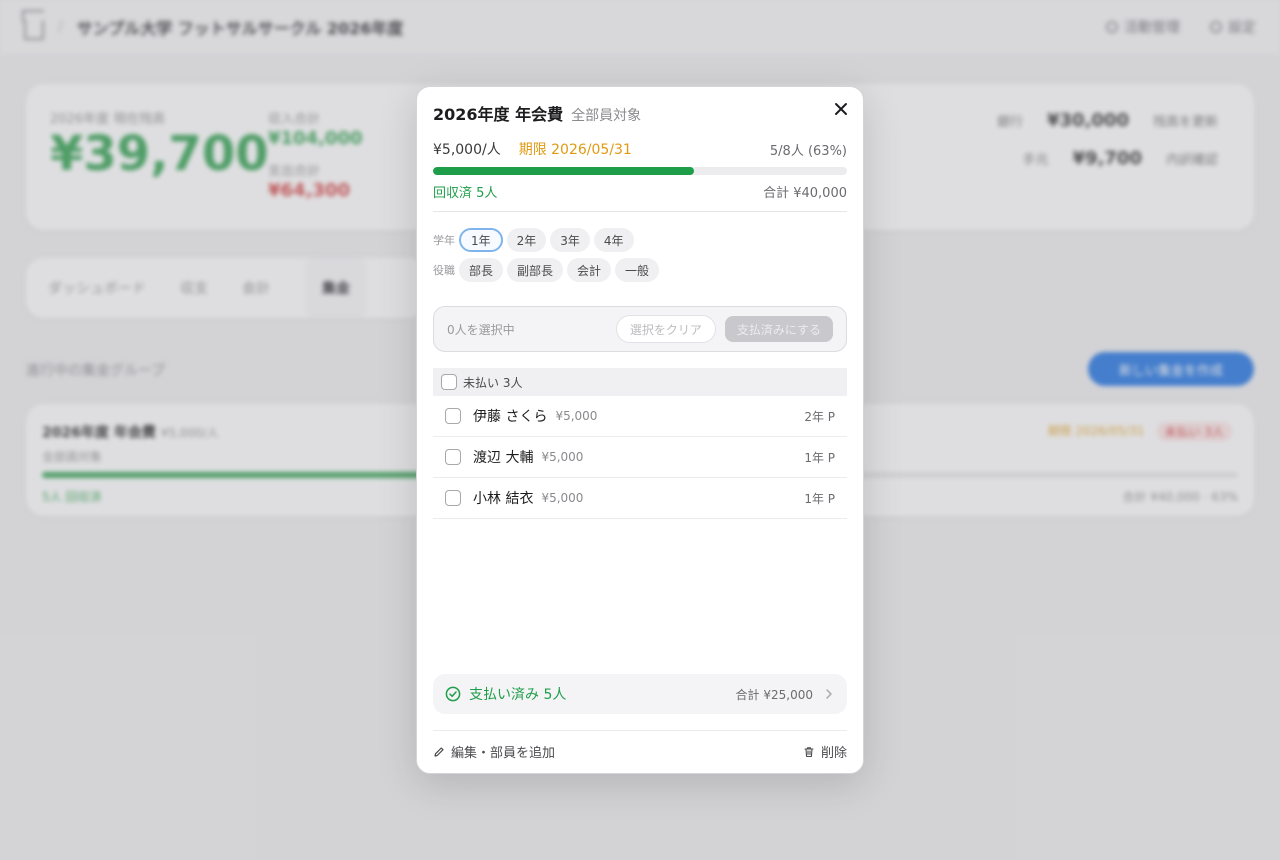 This screenshot has height=860, width=1280. What do you see at coordinates (493, 382) in the screenshot?
I see `unpaid-header-label: 未払い 3人` at bounding box center [493, 382].